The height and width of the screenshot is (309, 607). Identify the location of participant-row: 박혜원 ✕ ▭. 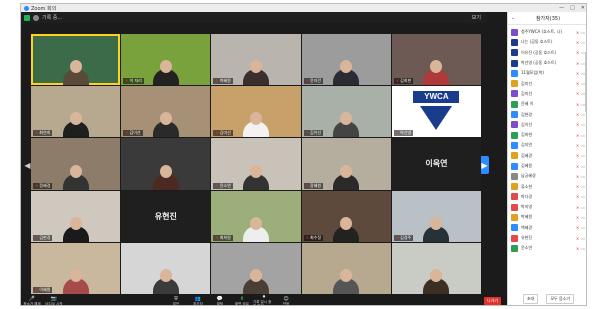
(547, 217).